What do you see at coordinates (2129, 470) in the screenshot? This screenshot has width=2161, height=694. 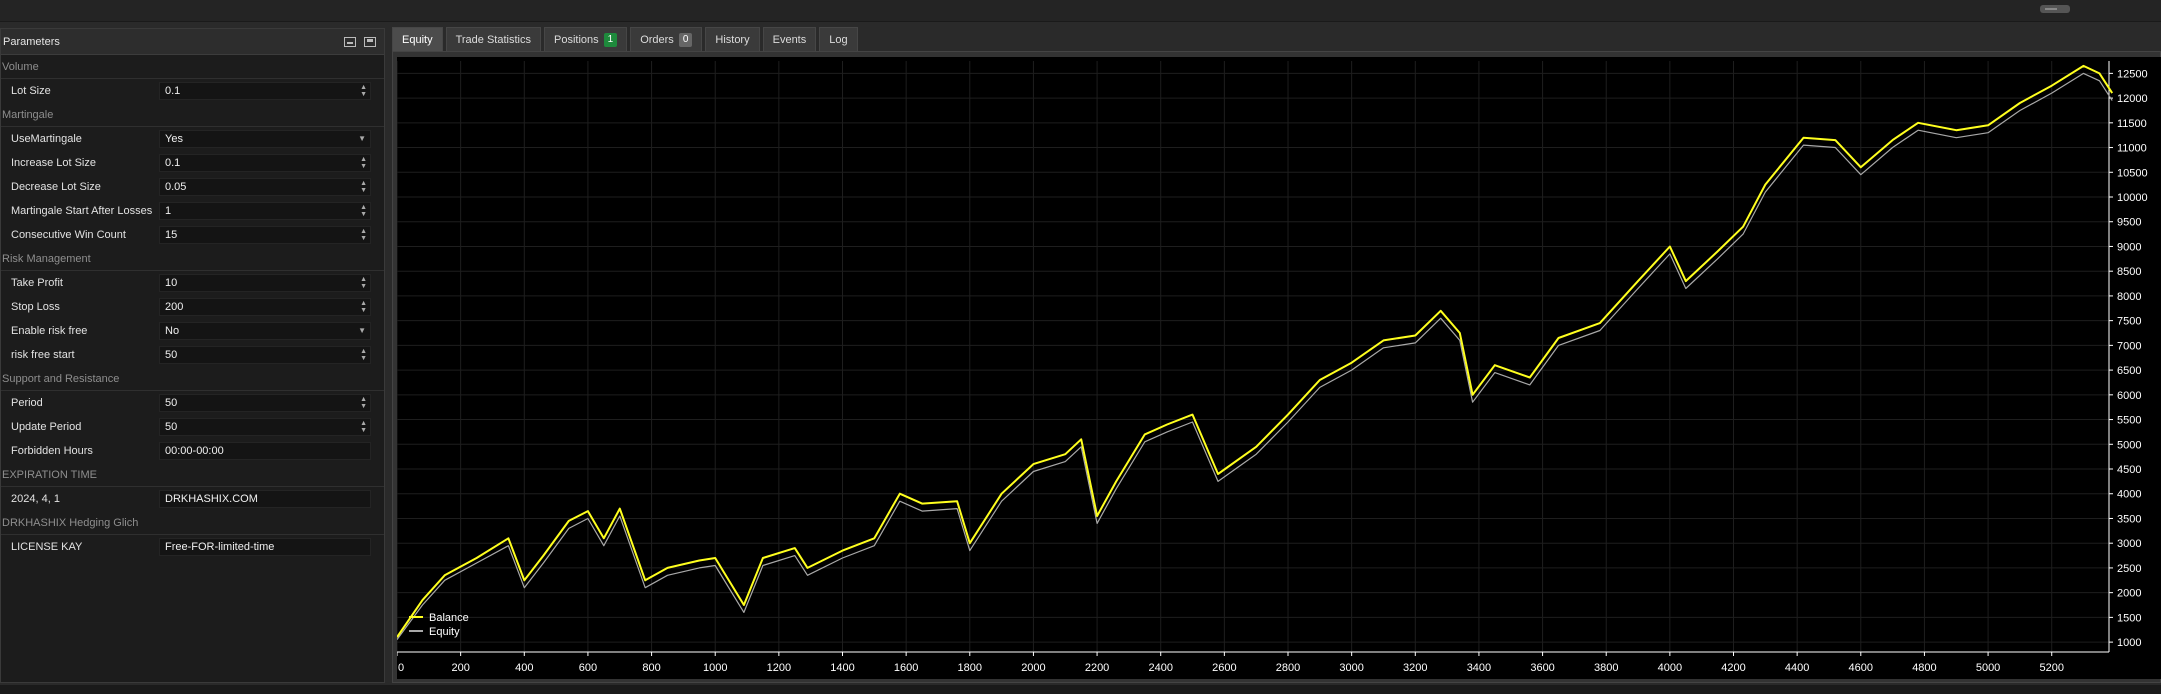 I see `y-tick-label: 4500` at bounding box center [2129, 470].